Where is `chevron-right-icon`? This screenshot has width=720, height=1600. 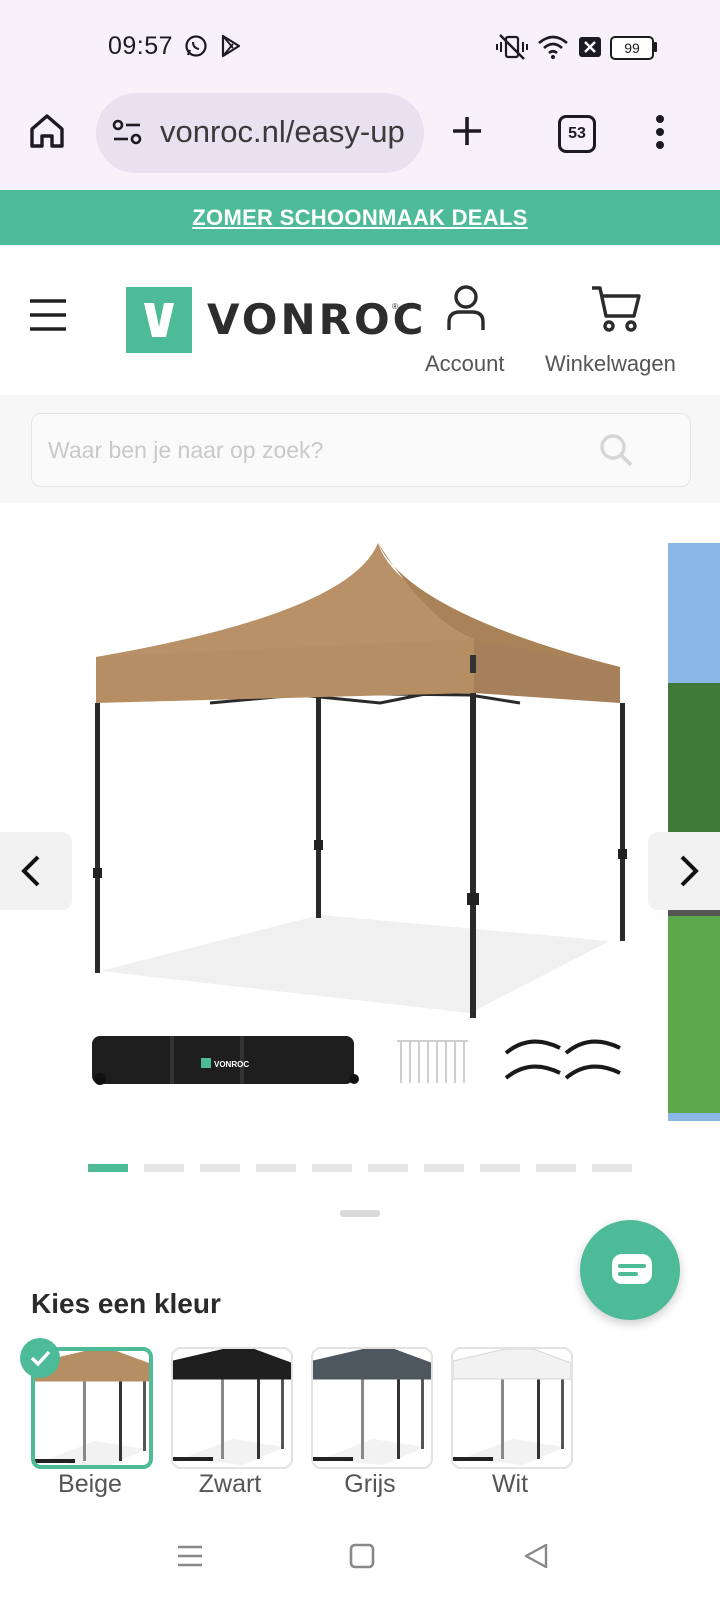 chevron-right-icon is located at coordinates (689, 871).